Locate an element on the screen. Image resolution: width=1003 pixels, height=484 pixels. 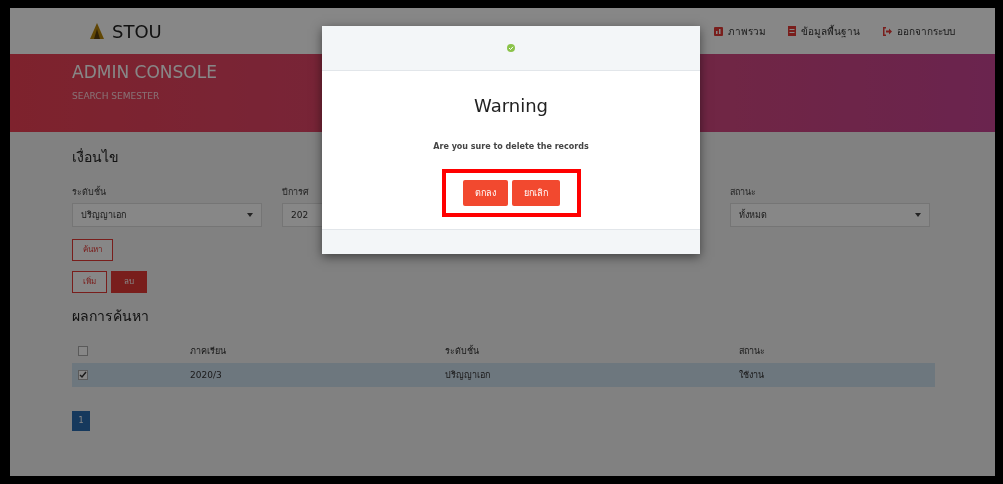
table-cell: ปริญญาเอก is located at coordinates (467, 374).